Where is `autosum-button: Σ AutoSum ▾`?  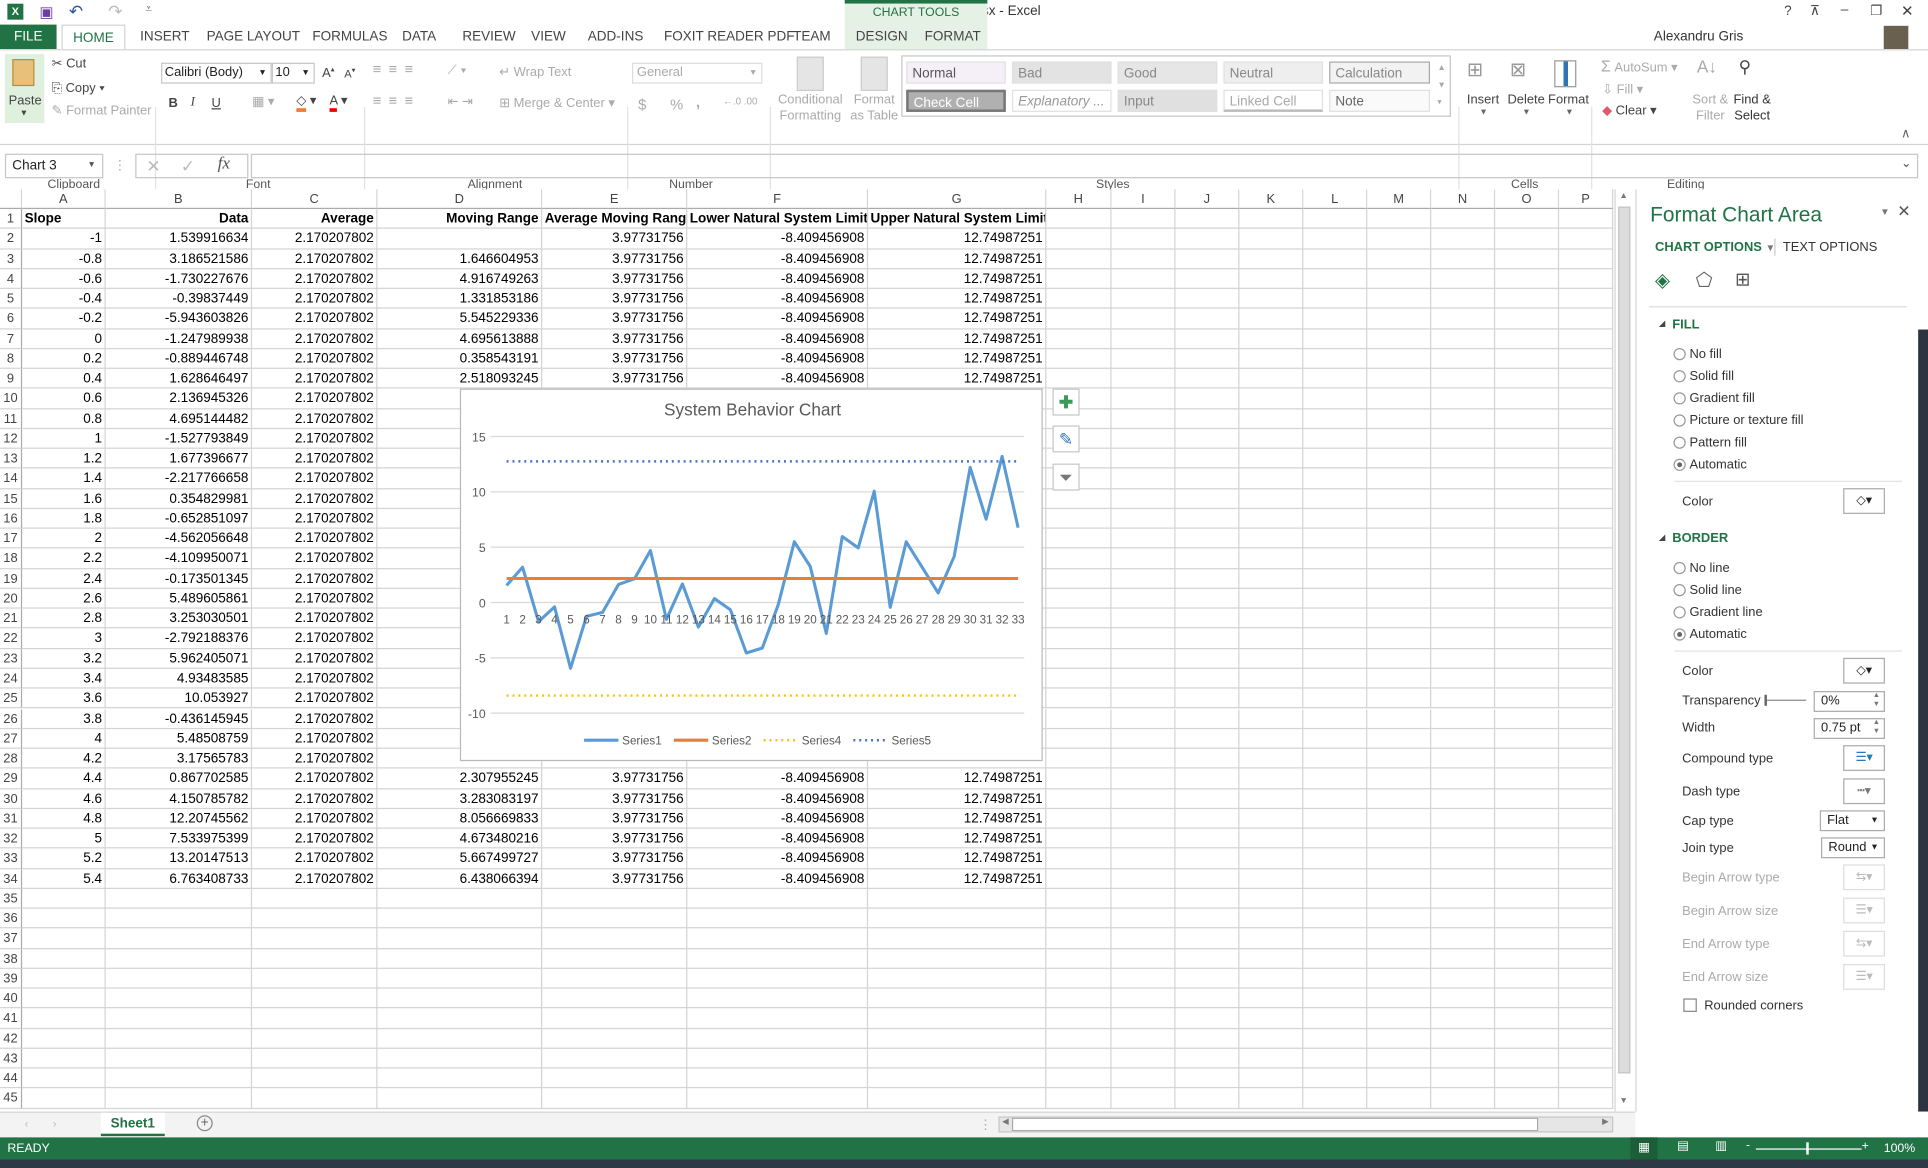 autosum-button: Σ AutoSum ▾ is located at coordinates (1639, 66).